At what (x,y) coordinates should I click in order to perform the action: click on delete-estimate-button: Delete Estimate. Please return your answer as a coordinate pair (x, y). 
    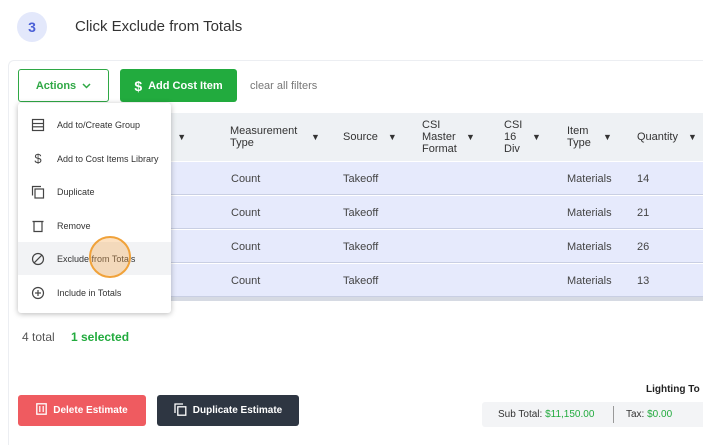
    Looking at the image, I should click on (82, 410).